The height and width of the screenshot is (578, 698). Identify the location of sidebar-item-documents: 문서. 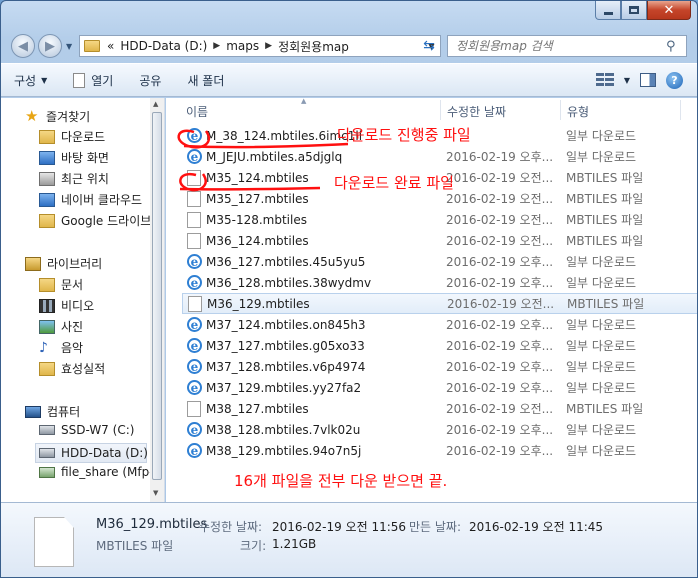
(61, 284).